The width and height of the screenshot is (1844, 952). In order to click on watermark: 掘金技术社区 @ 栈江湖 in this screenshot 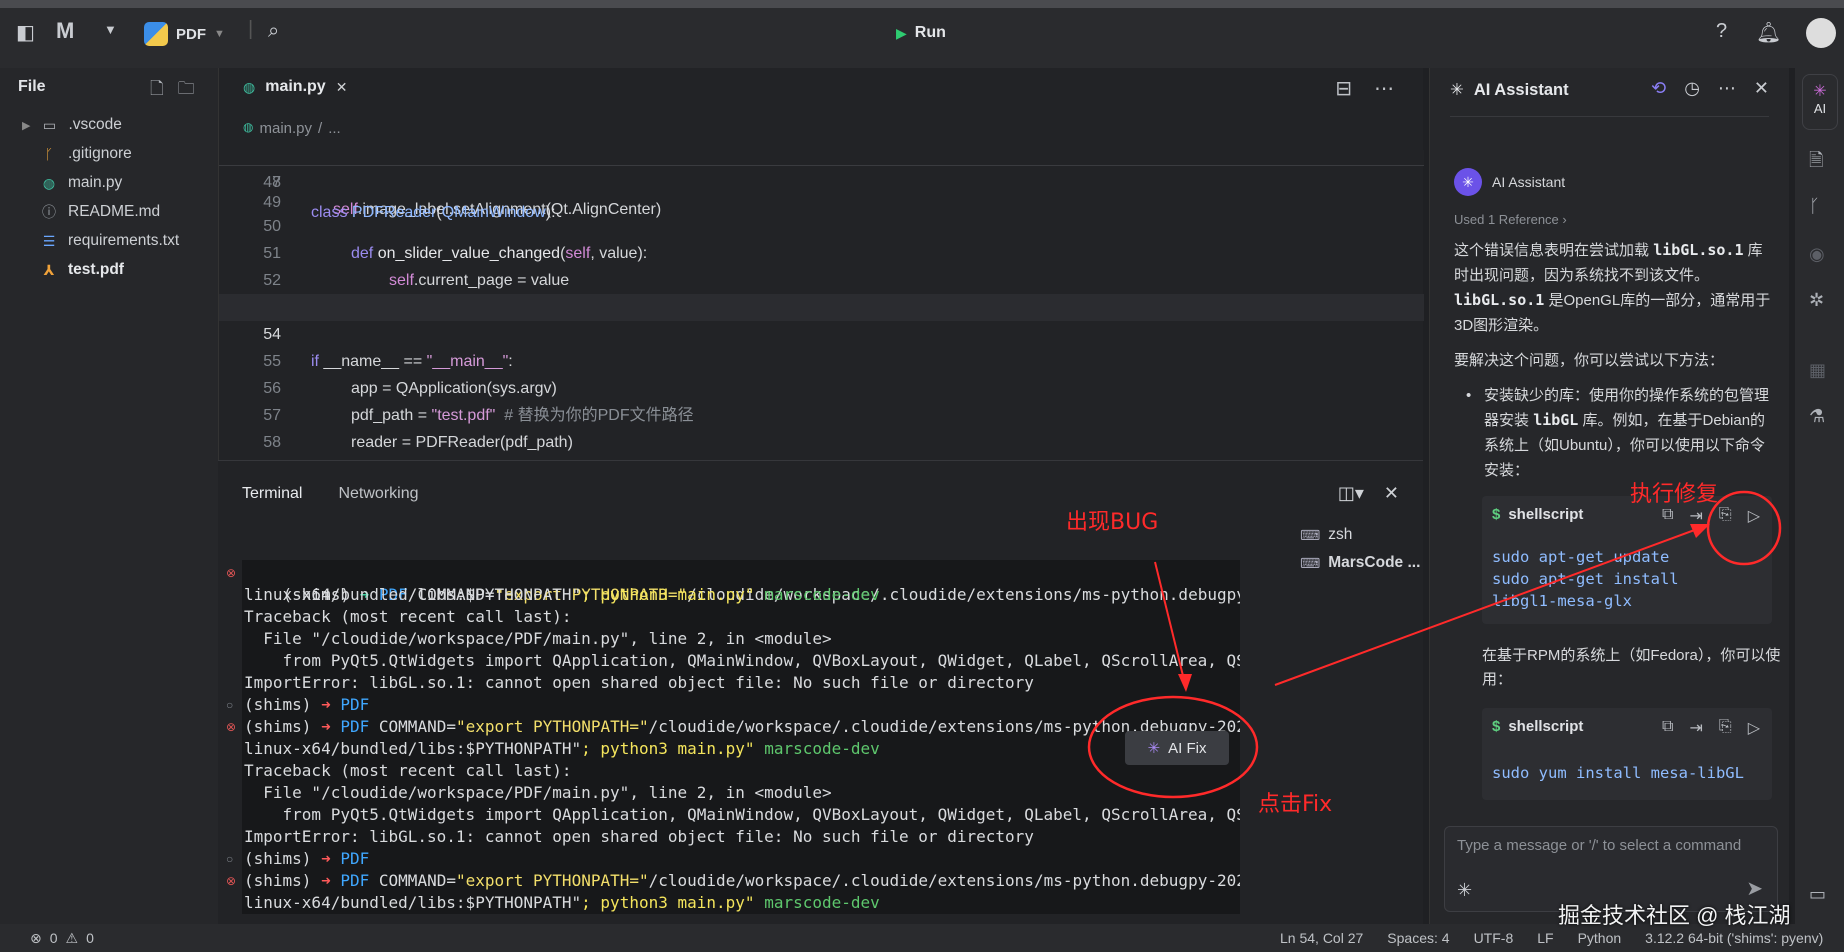, I will do `click(1674, 915)`.